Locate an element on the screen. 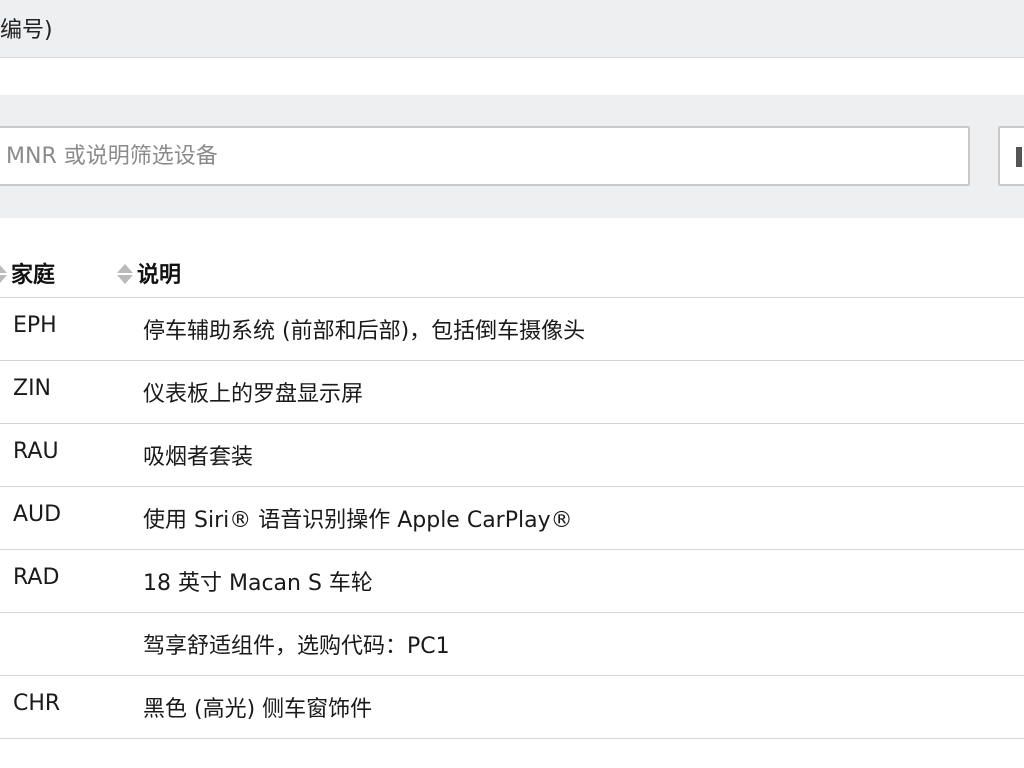  row-code: RAD is located at coordinates (36, 577).